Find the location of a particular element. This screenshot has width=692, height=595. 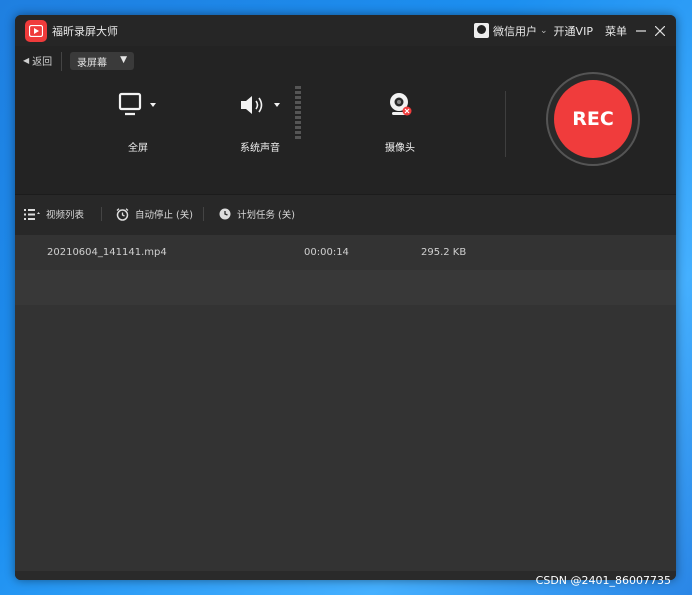

back-button: ◀ 返回 is located at coordinates (37, 60).